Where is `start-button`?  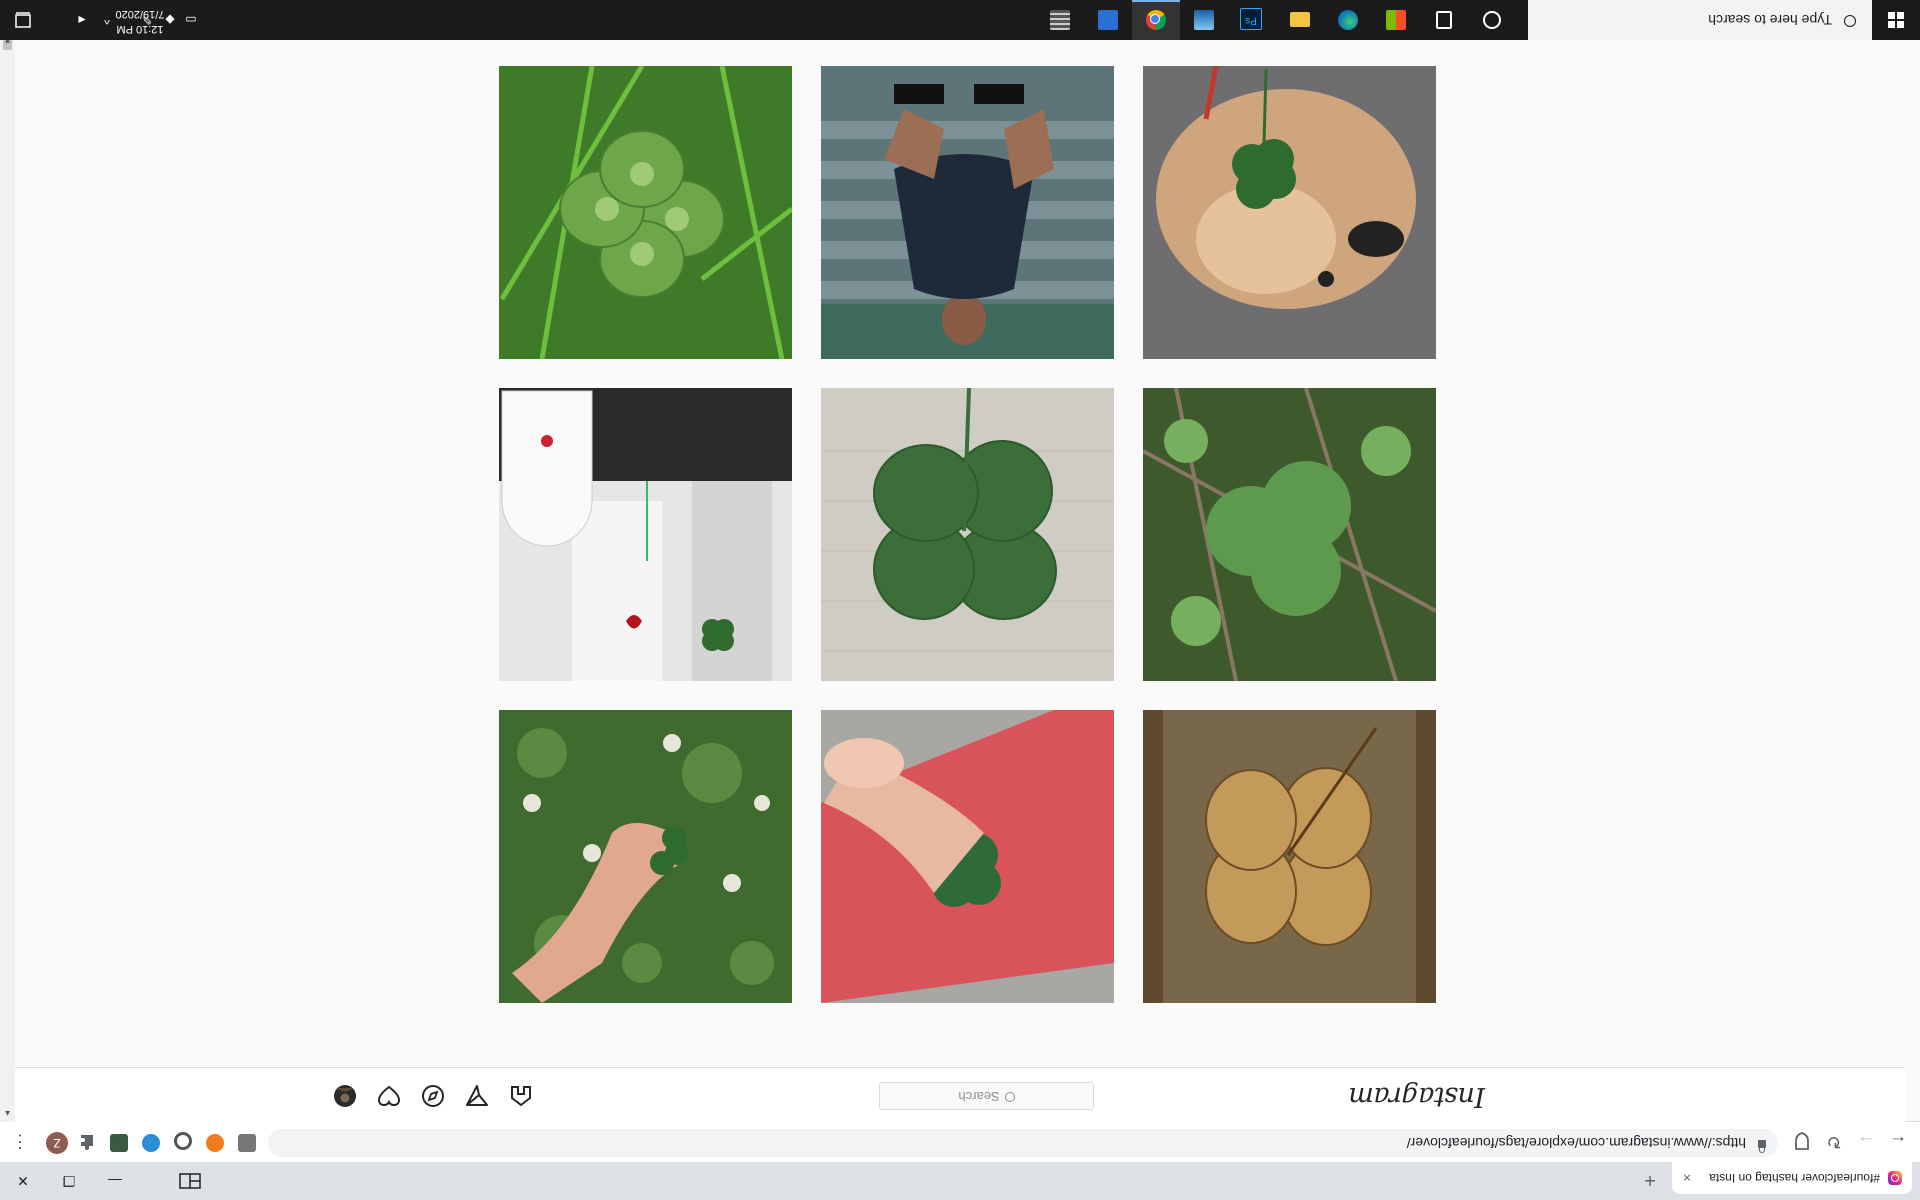
start-button is located at coordinates (1896, 20).